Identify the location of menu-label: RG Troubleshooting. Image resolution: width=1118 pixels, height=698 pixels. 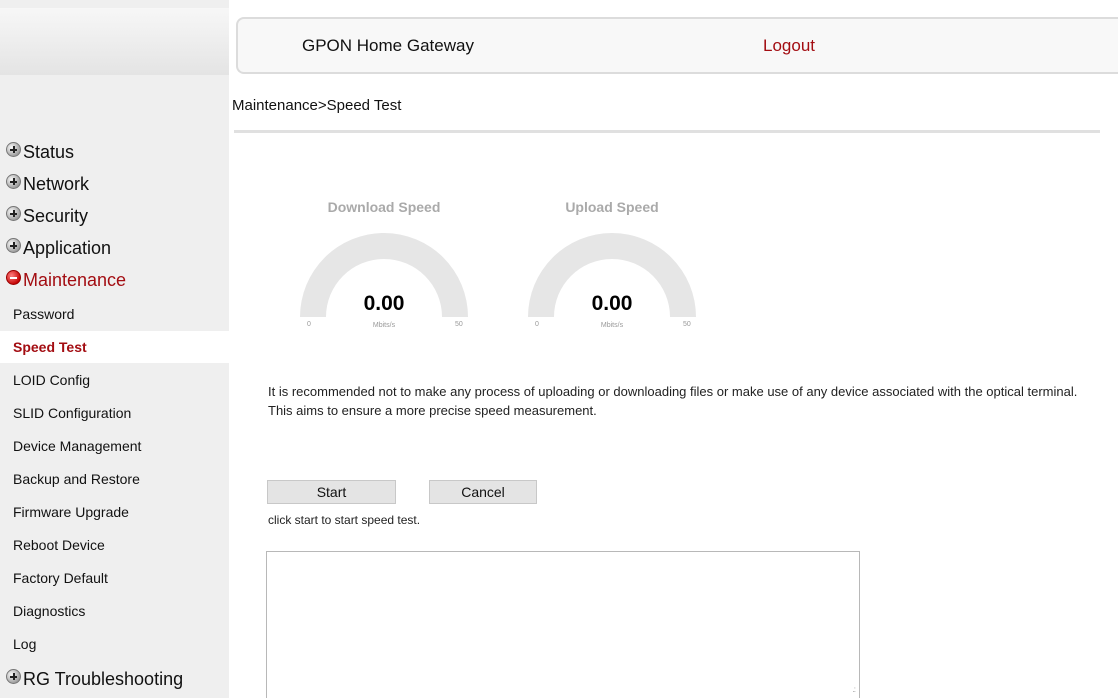
(103, 679).